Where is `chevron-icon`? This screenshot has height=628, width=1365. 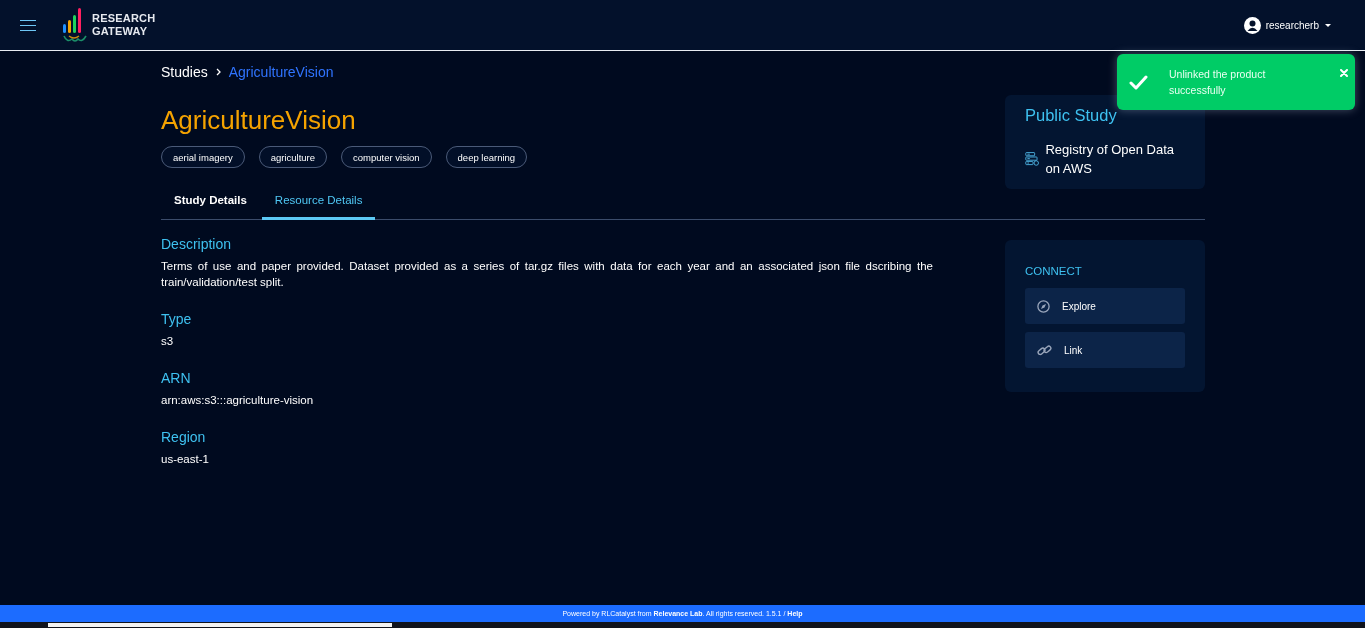
chevron-icon is located at coordinates (218, 72).